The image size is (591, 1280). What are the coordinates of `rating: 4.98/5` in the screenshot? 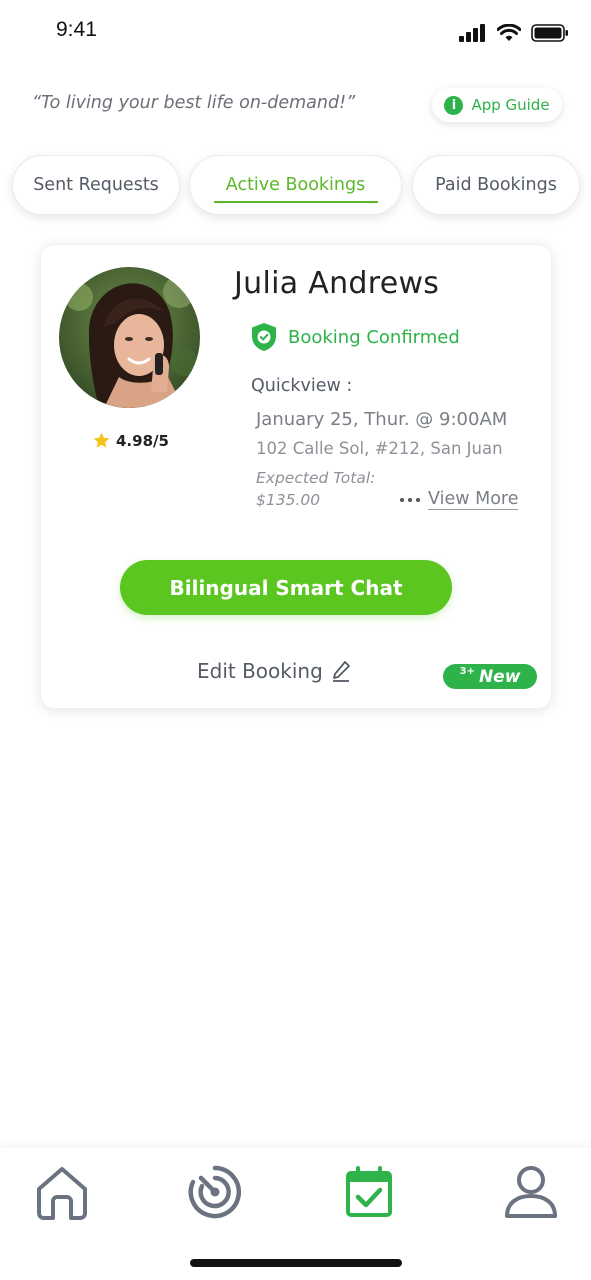 It's located at (130, 440).